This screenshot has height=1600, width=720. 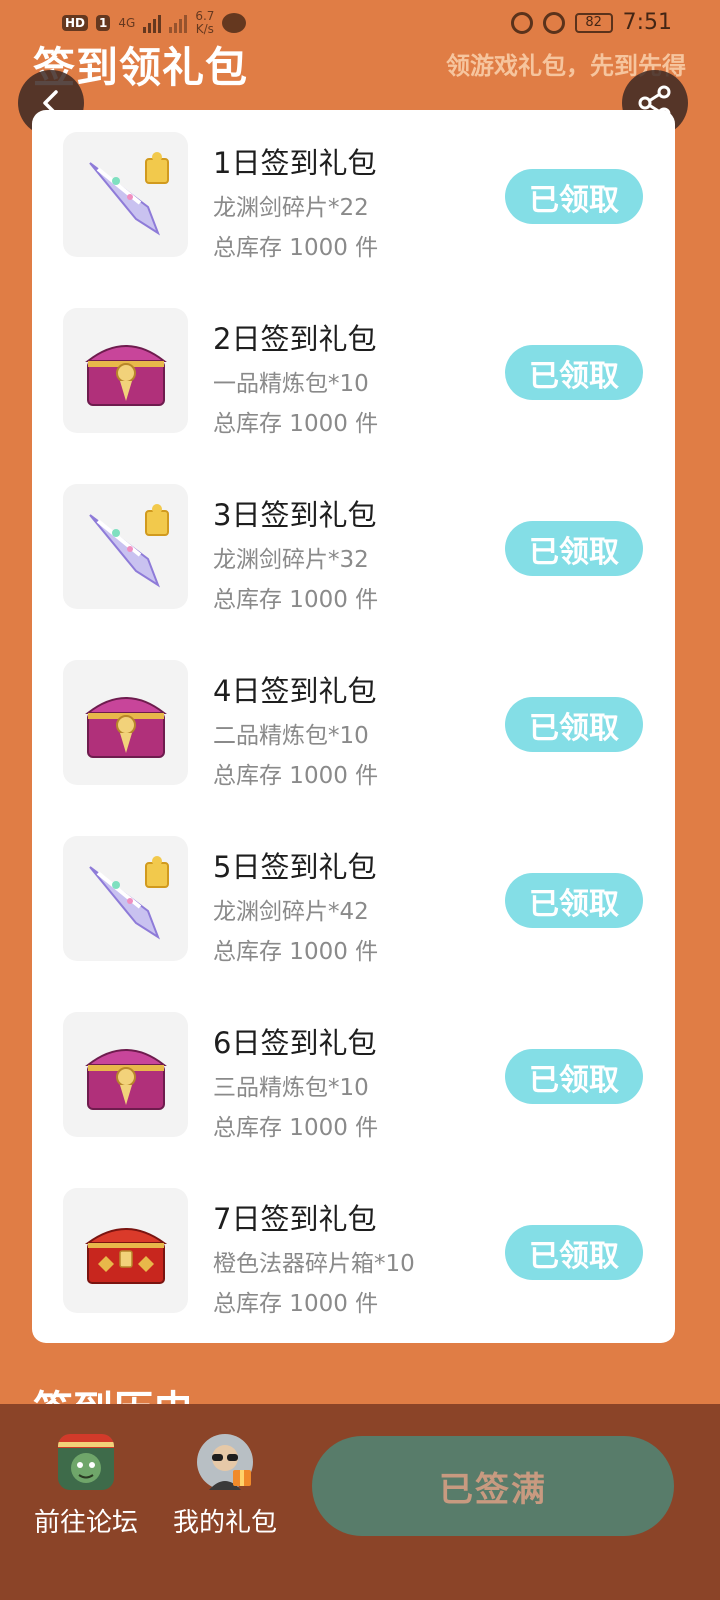 I want to click on signed-full-button: 已签满, so click(x=493, y=1486).